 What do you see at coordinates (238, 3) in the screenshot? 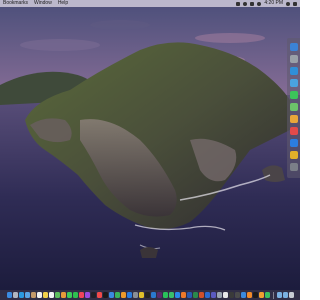
I see `dropbox-icon` at bounding box center [238, 3].